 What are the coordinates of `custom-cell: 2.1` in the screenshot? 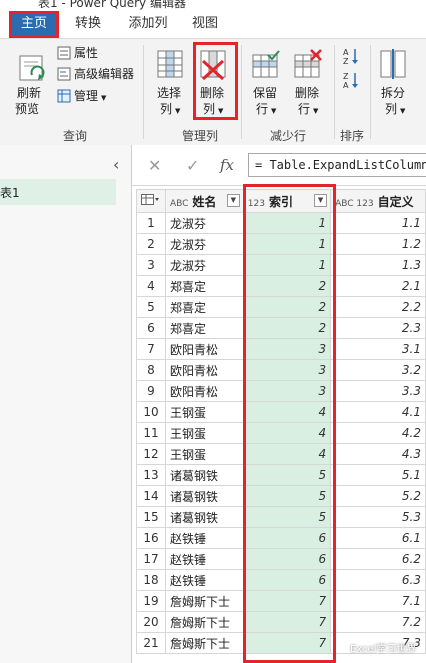 It's located at (378, 286).